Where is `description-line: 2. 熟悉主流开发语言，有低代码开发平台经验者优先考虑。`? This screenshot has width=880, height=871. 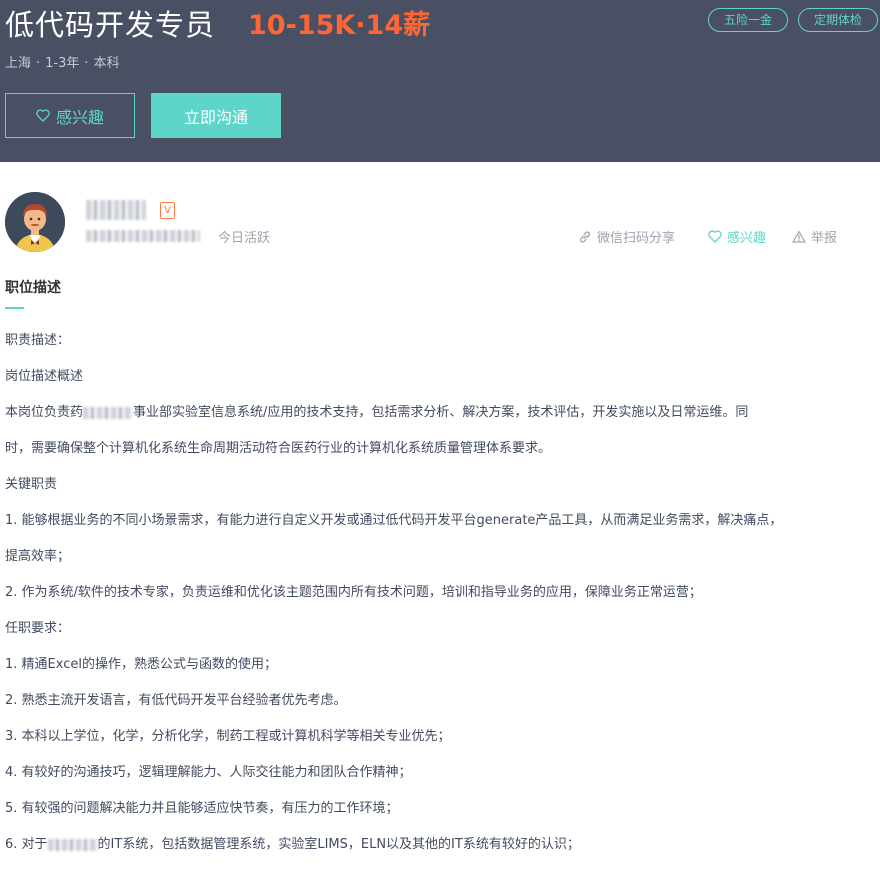
description-line: 2. 熟悉主流开发语言，有低代码开发平台经验者优先考虑。 is located at coordinates (176, 700).